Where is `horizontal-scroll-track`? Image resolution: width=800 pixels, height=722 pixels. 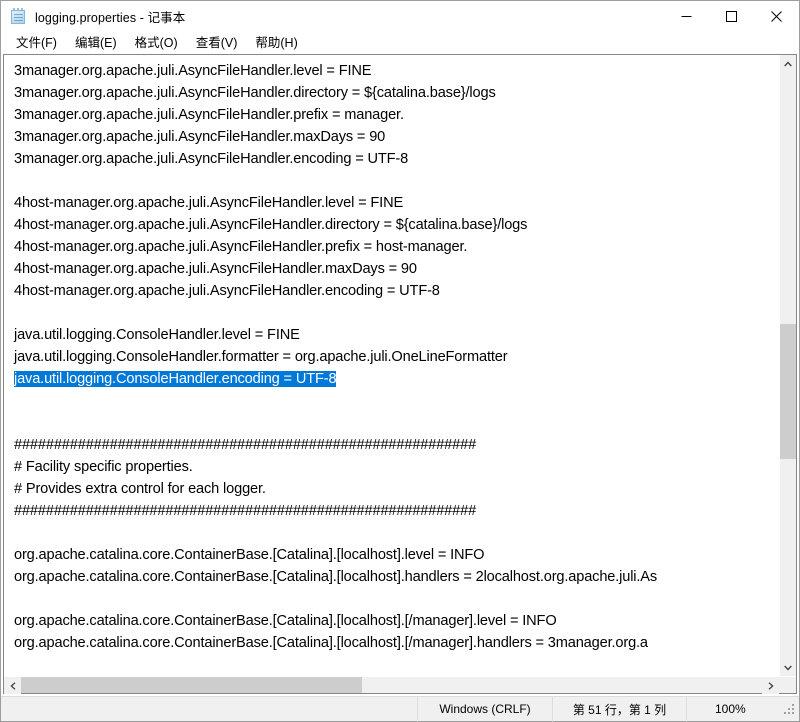 horizontal-scroll-track is located at coordinates (391, 685).